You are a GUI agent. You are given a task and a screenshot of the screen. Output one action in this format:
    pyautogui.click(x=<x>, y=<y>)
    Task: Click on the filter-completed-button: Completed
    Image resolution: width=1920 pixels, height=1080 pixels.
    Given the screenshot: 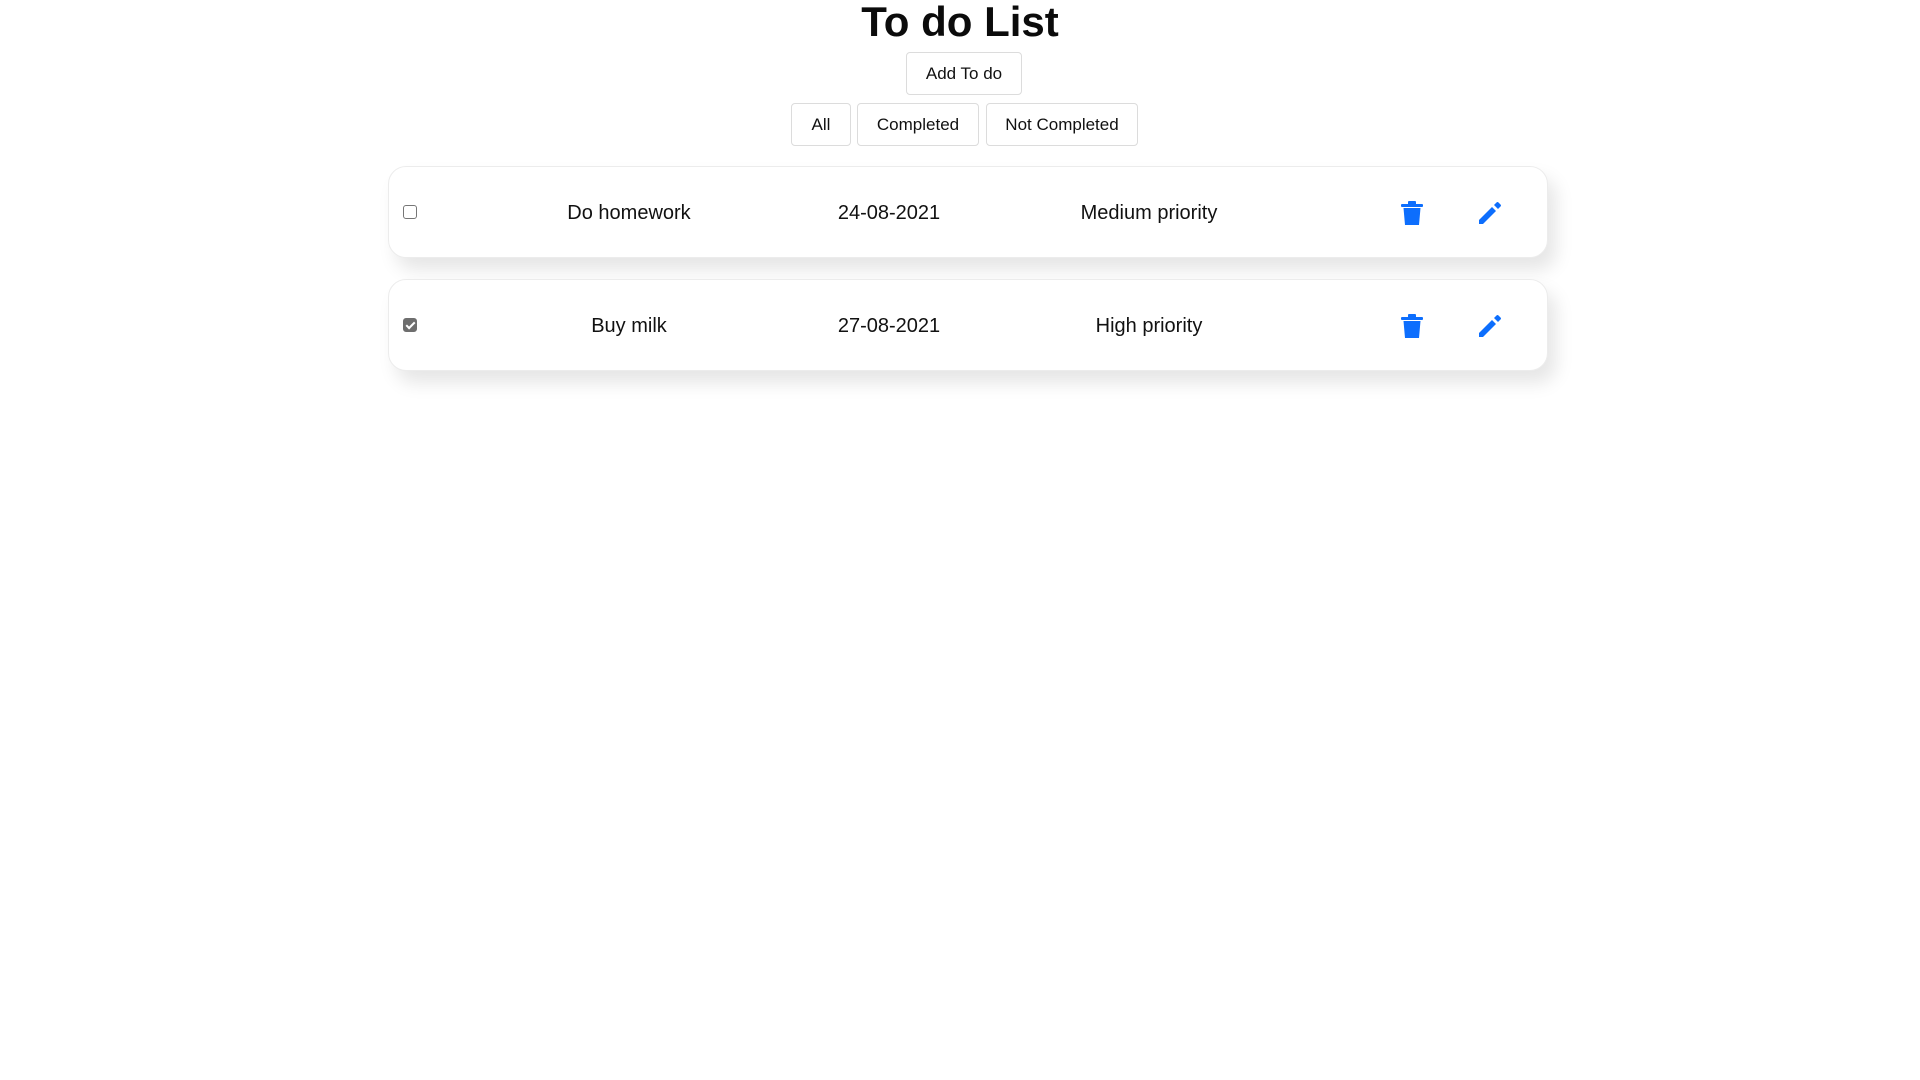 What is the action you would take?
    pyautogui.click(x=918, y=124)
    